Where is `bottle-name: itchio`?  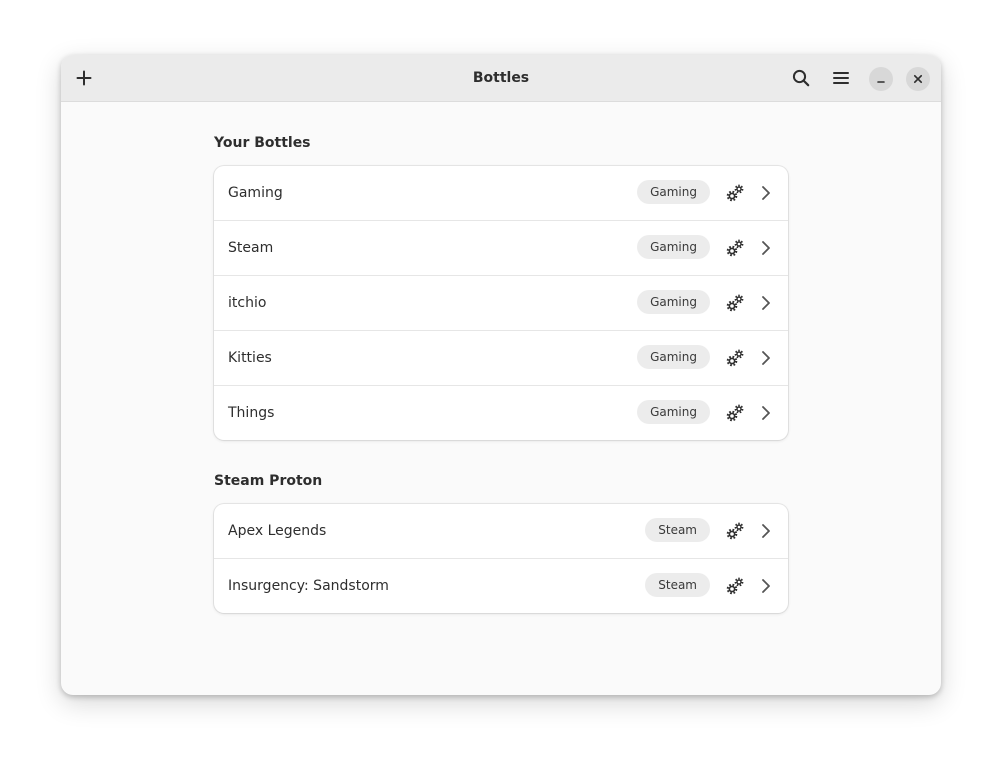 bottle-name: itchio is located at coordinates (247, 303).